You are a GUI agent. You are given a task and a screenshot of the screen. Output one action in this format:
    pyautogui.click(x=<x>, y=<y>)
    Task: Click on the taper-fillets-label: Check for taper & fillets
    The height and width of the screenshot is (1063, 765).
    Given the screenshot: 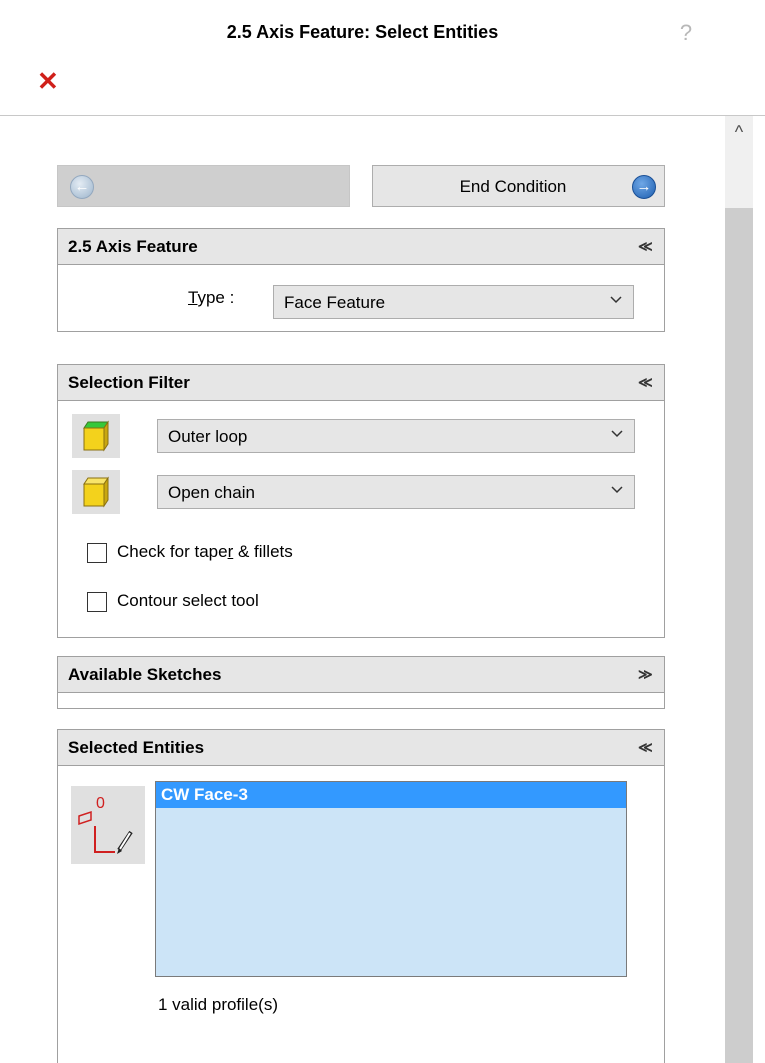 What is the action you would take?
    pyautogui.click(x=205, y=552)
    